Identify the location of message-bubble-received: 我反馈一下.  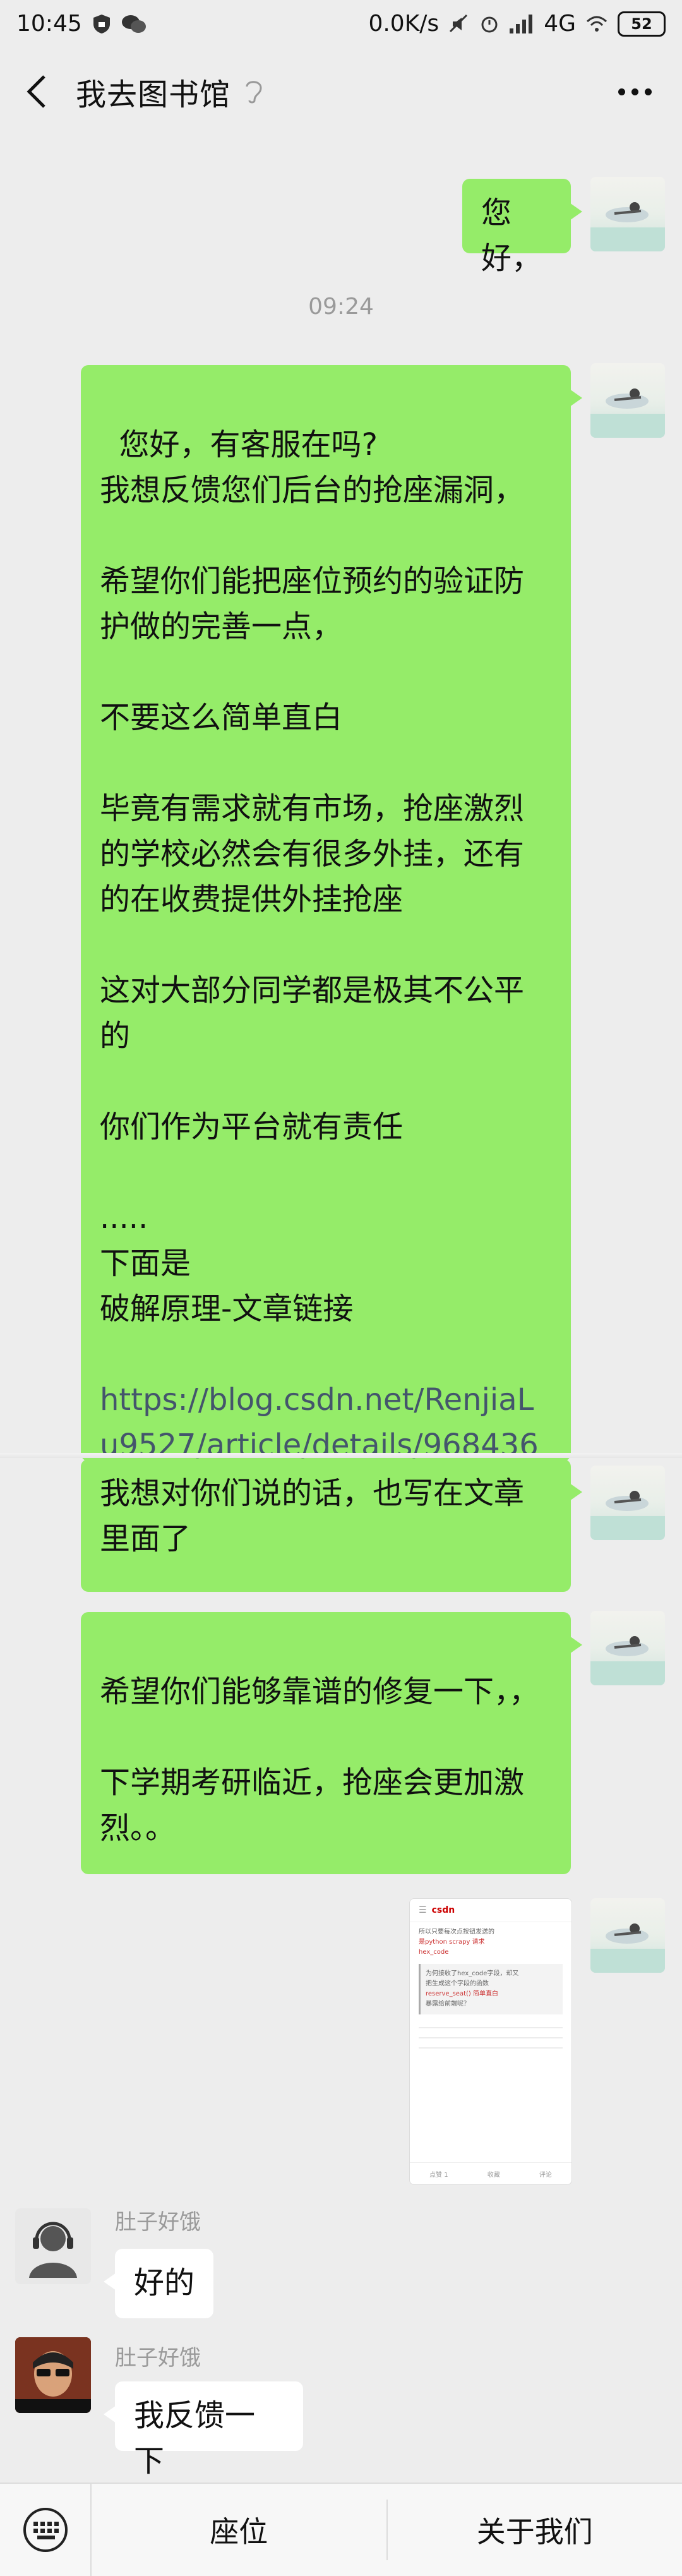
(209, 2416).